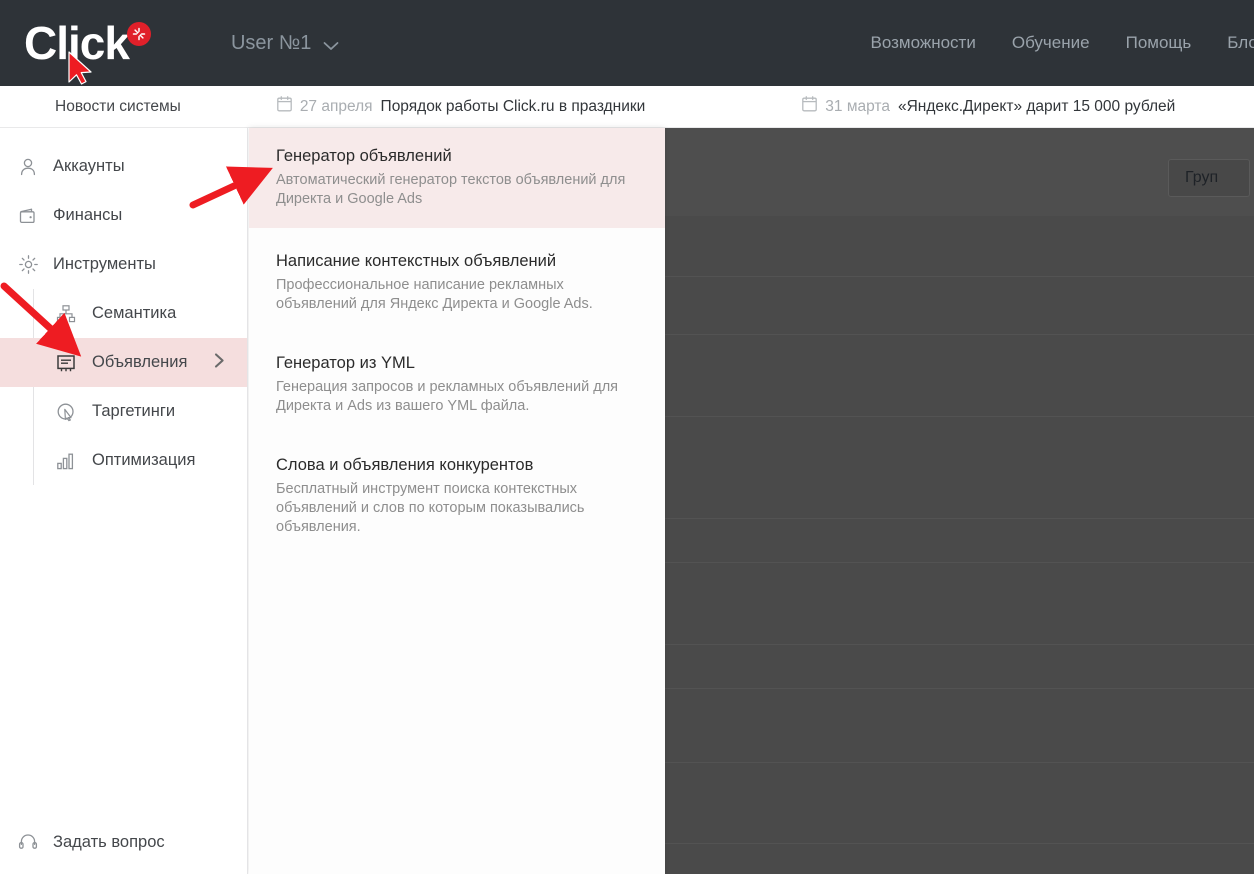 The height and width of the screenshot is (874, 1254). Describe the element at coordinates (336, 106) in the screenshot. I see `news-item-date: 27 апреля` at that location.